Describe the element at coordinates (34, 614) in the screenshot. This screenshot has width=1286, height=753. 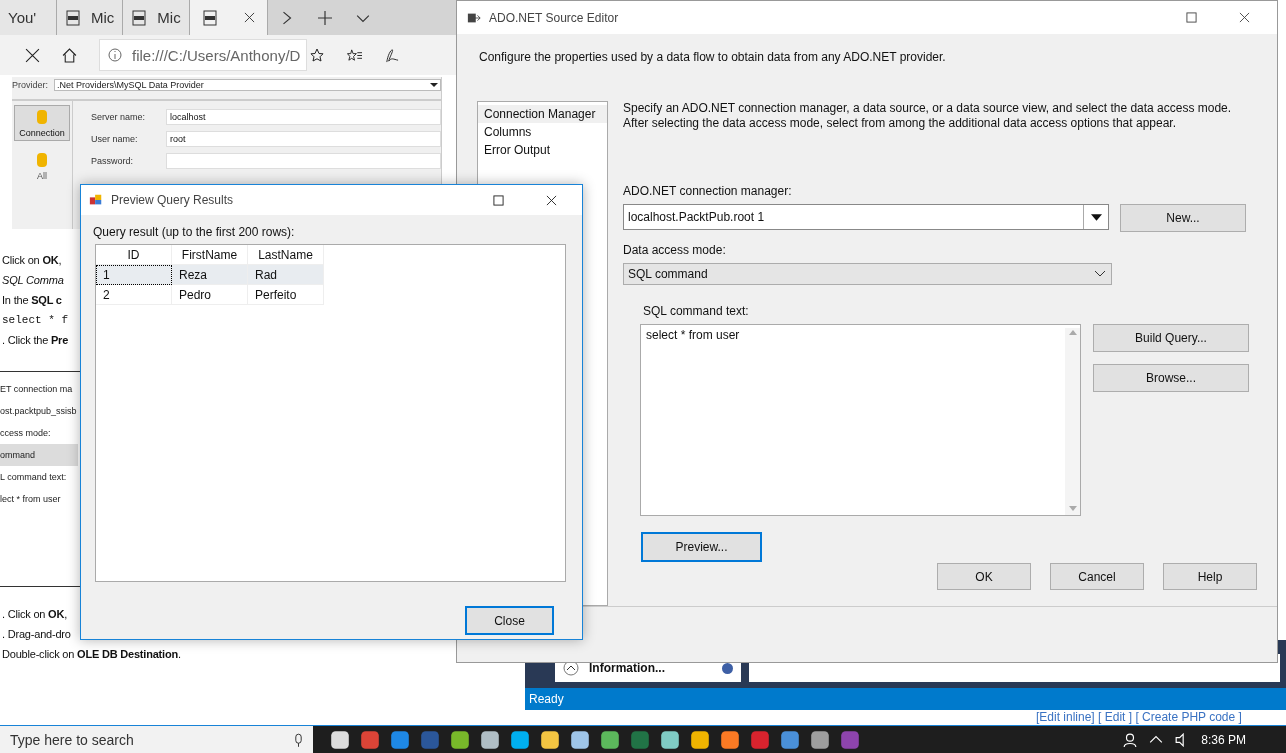
I see `document-text: . Click on OK,` at that location.